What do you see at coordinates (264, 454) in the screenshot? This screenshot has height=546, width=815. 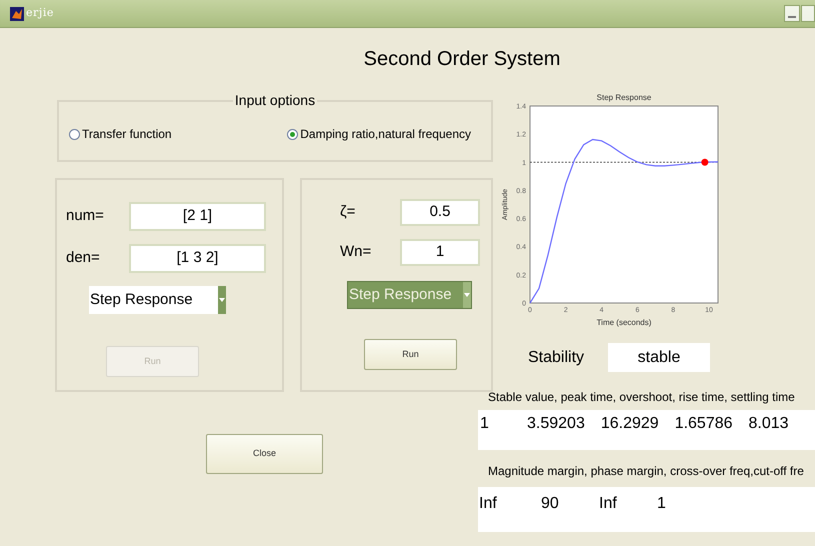 I see `close-button: Close` at bounding box center [264, 454].